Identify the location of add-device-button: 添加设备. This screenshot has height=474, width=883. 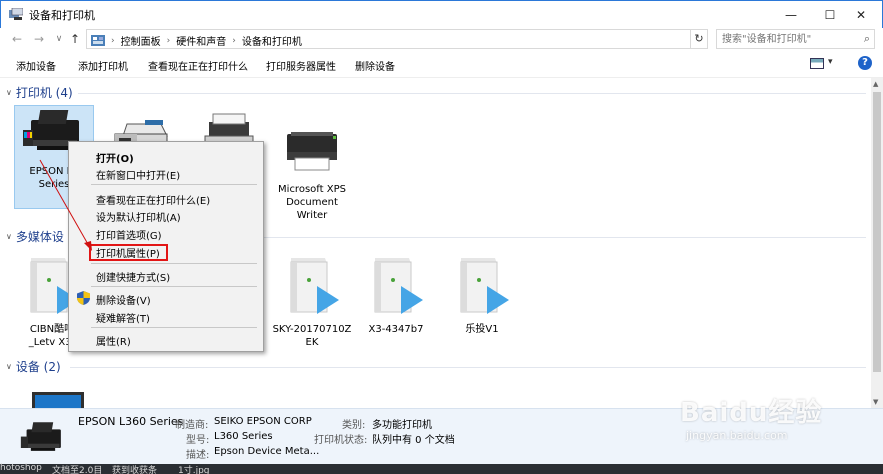
(36, 65).